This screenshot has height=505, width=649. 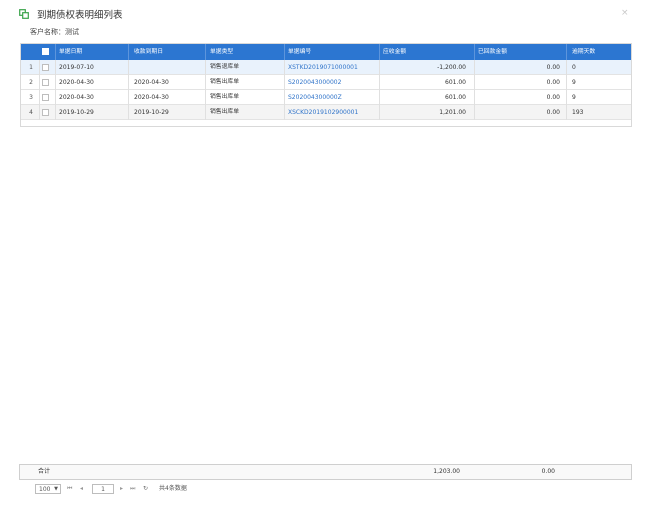 What do you see at coordinates (80, 15) in the screenshot?
I see `dialog-title: 到期债权表明细列表` at bounding box center [80, 15].